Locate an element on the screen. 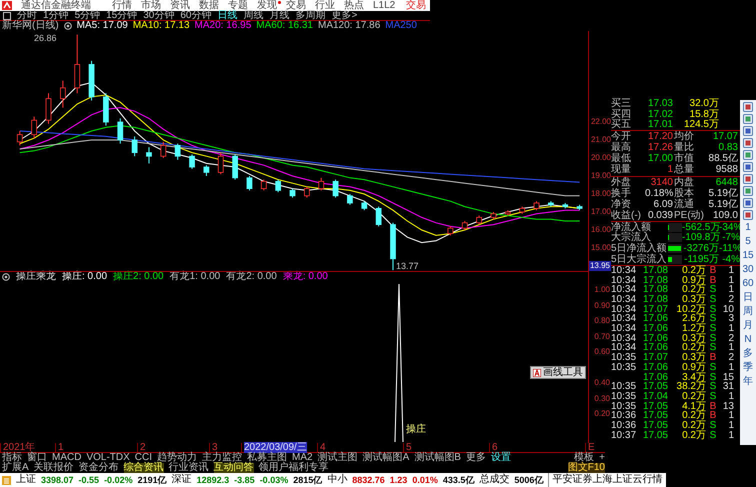 This screenshot has width=756, height=487. period-tab: 分时 is located at coordinates (27, 15).